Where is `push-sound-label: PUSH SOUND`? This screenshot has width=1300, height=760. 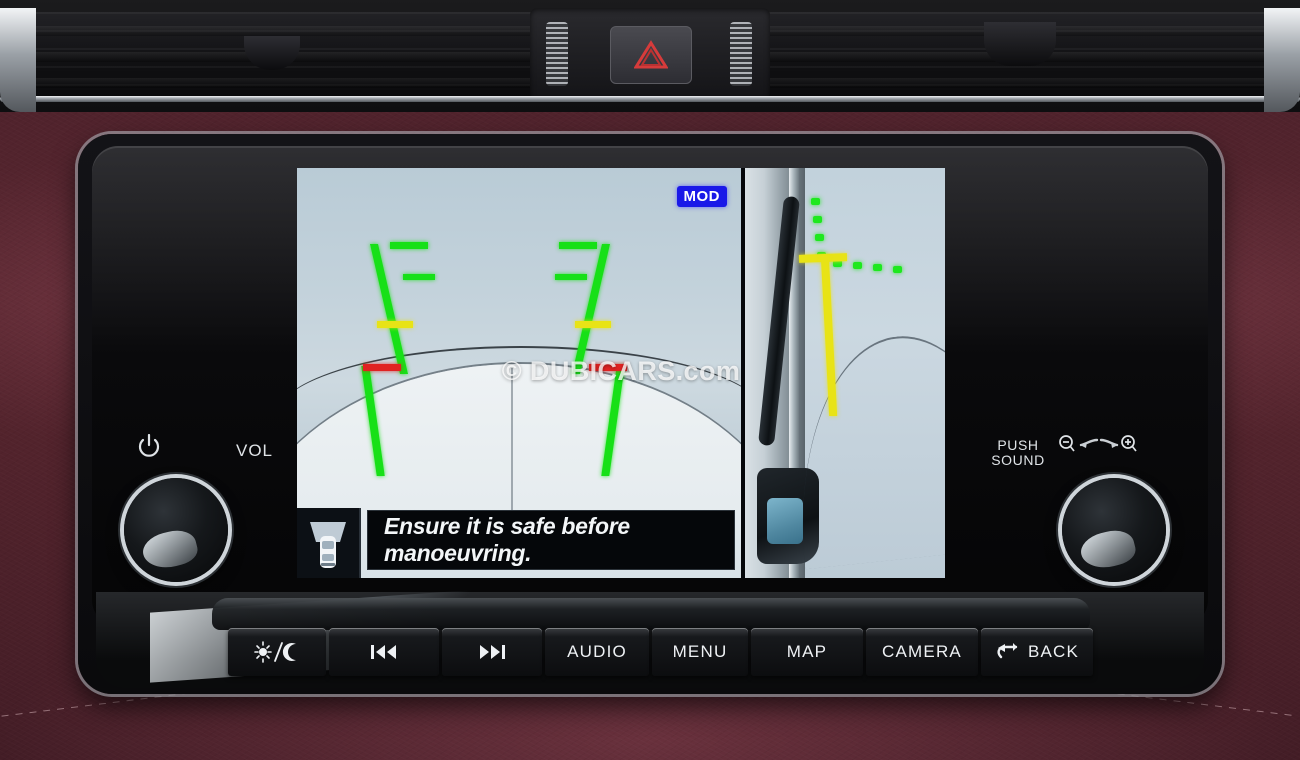 push-sound-label: PUSH SOUND is located at coordinates (1018, 453).